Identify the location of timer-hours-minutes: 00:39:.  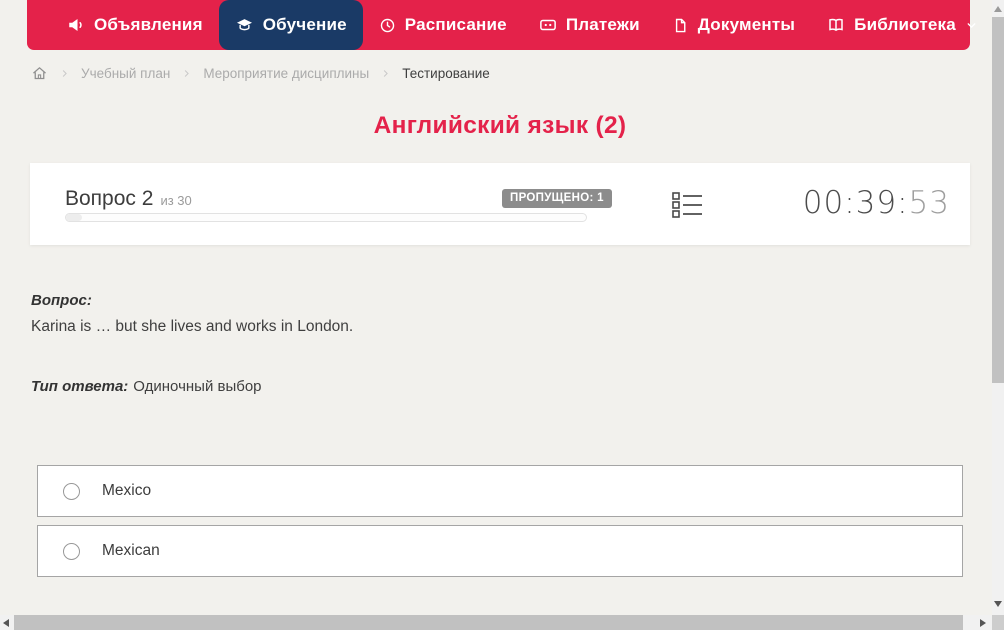
(855, 203).